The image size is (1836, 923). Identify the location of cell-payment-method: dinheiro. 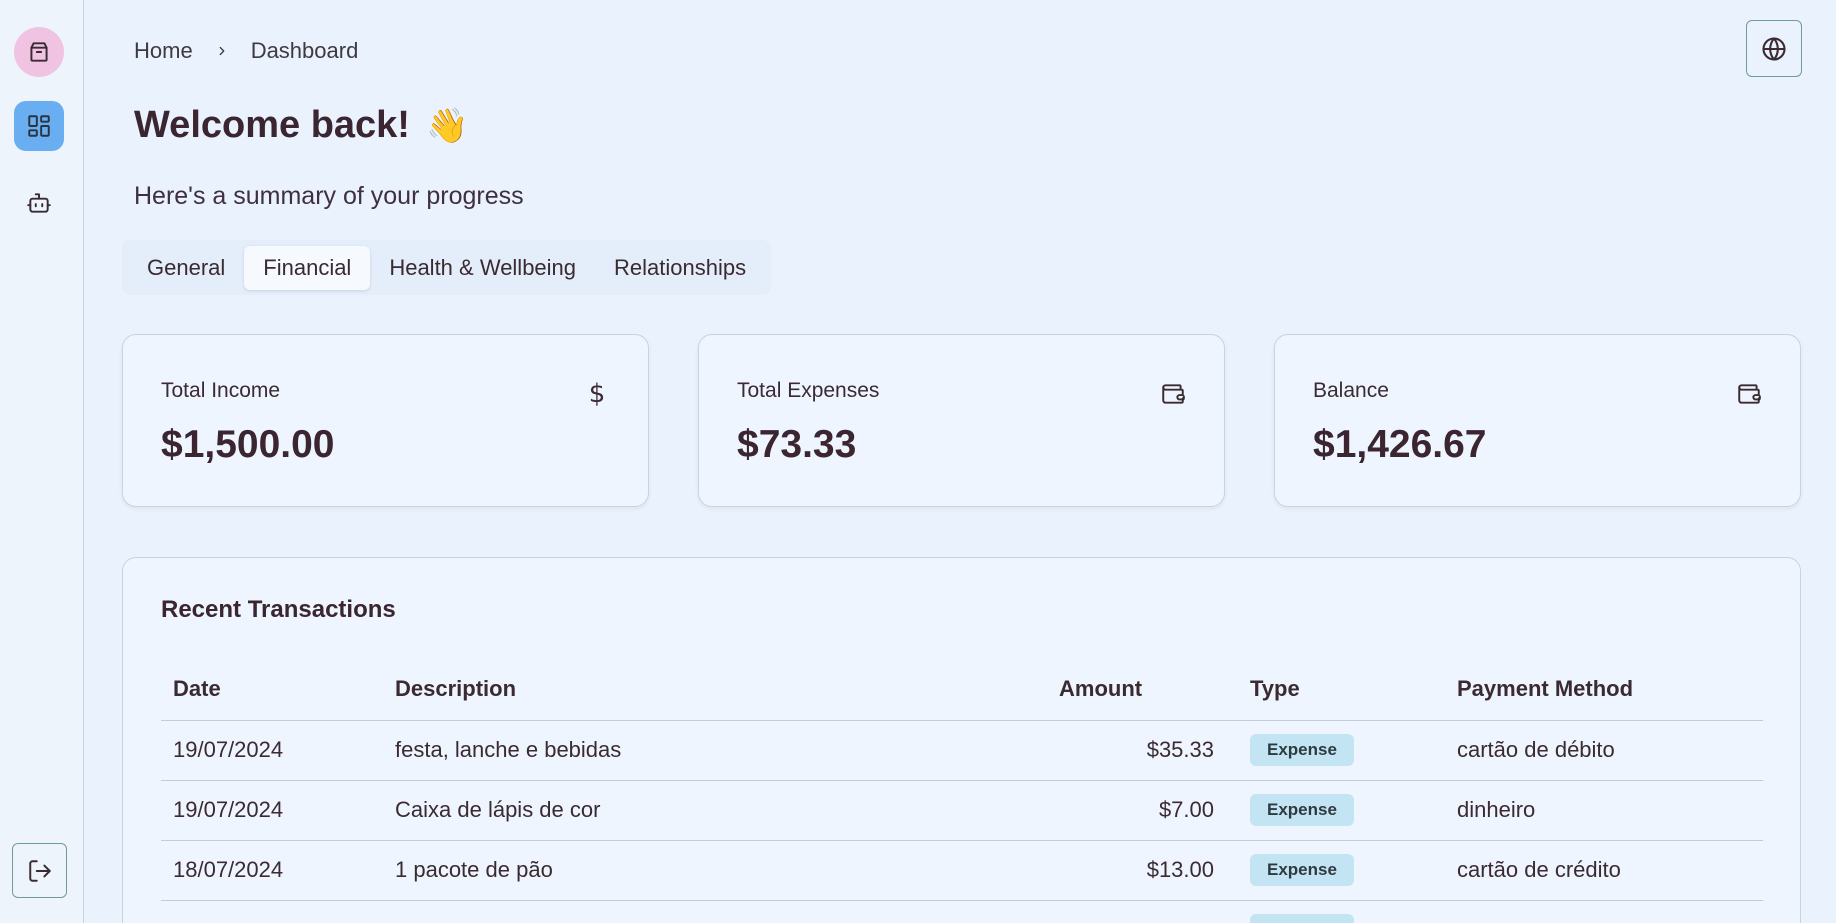
(1604, 810).